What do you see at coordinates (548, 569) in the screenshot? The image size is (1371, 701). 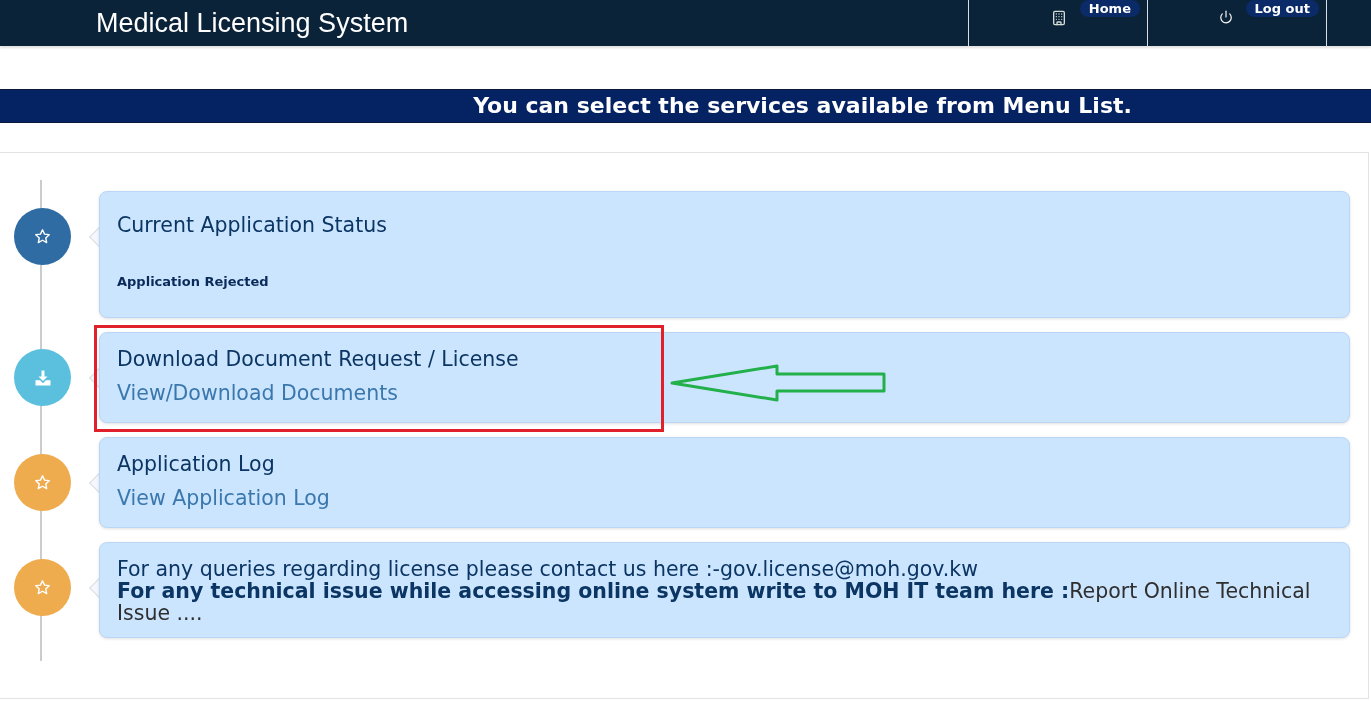 I see `contact-text: For any queries regarding license please contact us here :-gov.license@moh.gov.kw` at bounding box center [548, 569].